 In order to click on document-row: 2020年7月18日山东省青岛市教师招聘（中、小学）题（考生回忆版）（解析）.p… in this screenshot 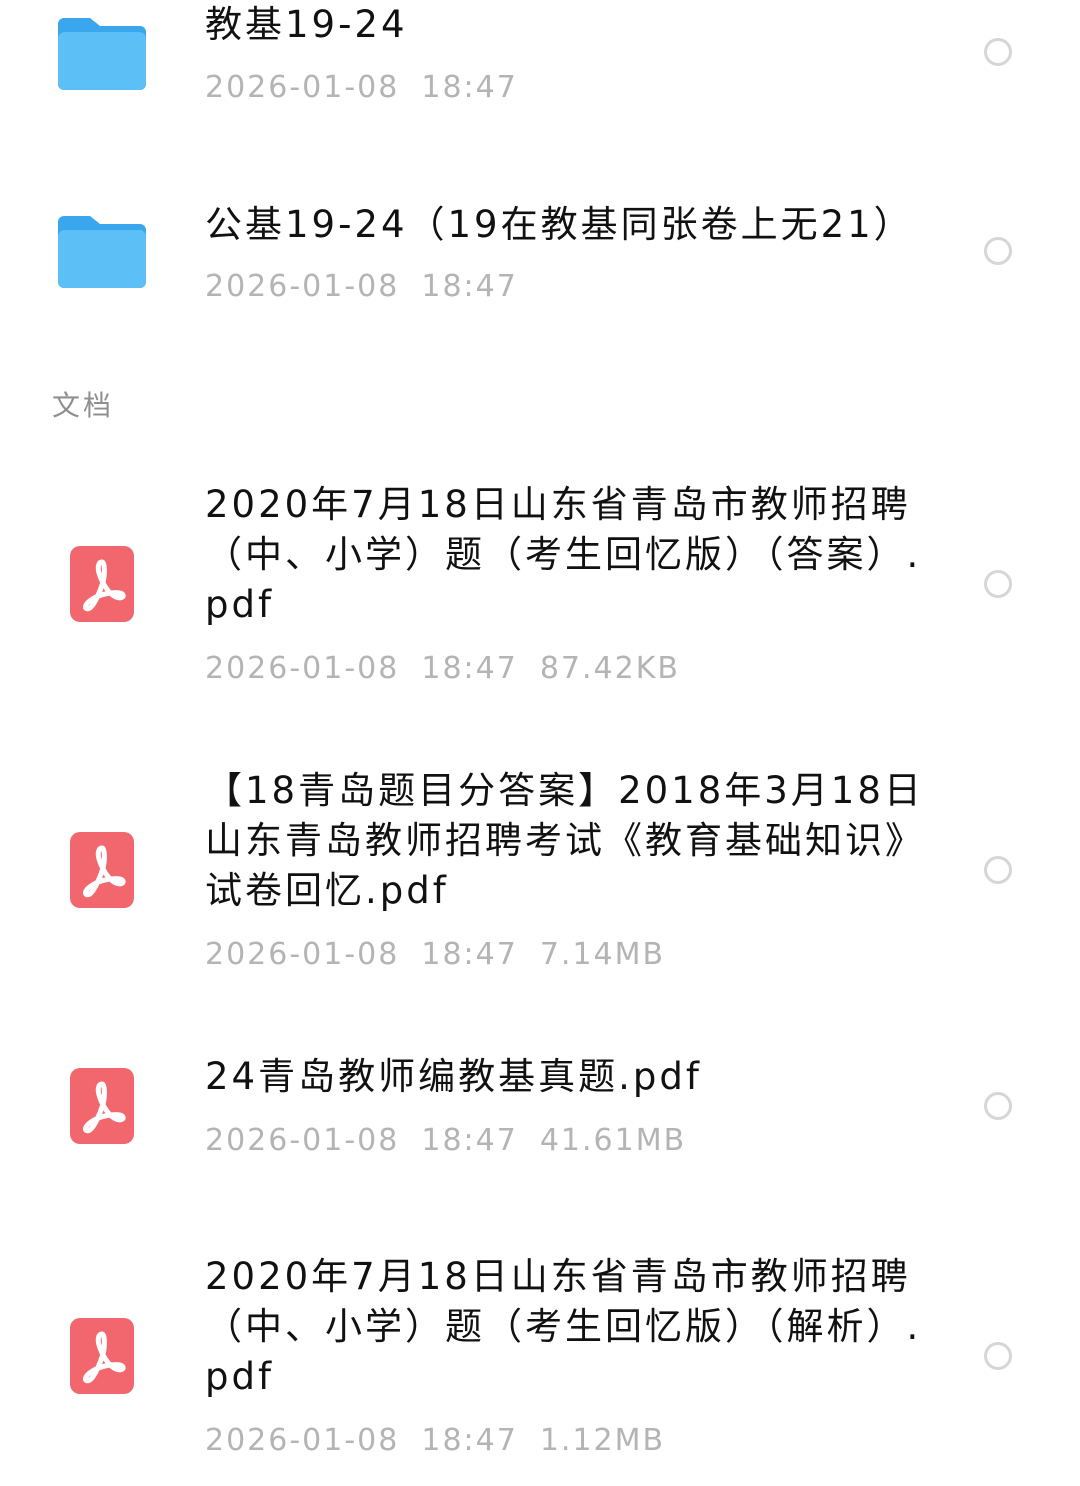, I will do `click(540, 1362)`.